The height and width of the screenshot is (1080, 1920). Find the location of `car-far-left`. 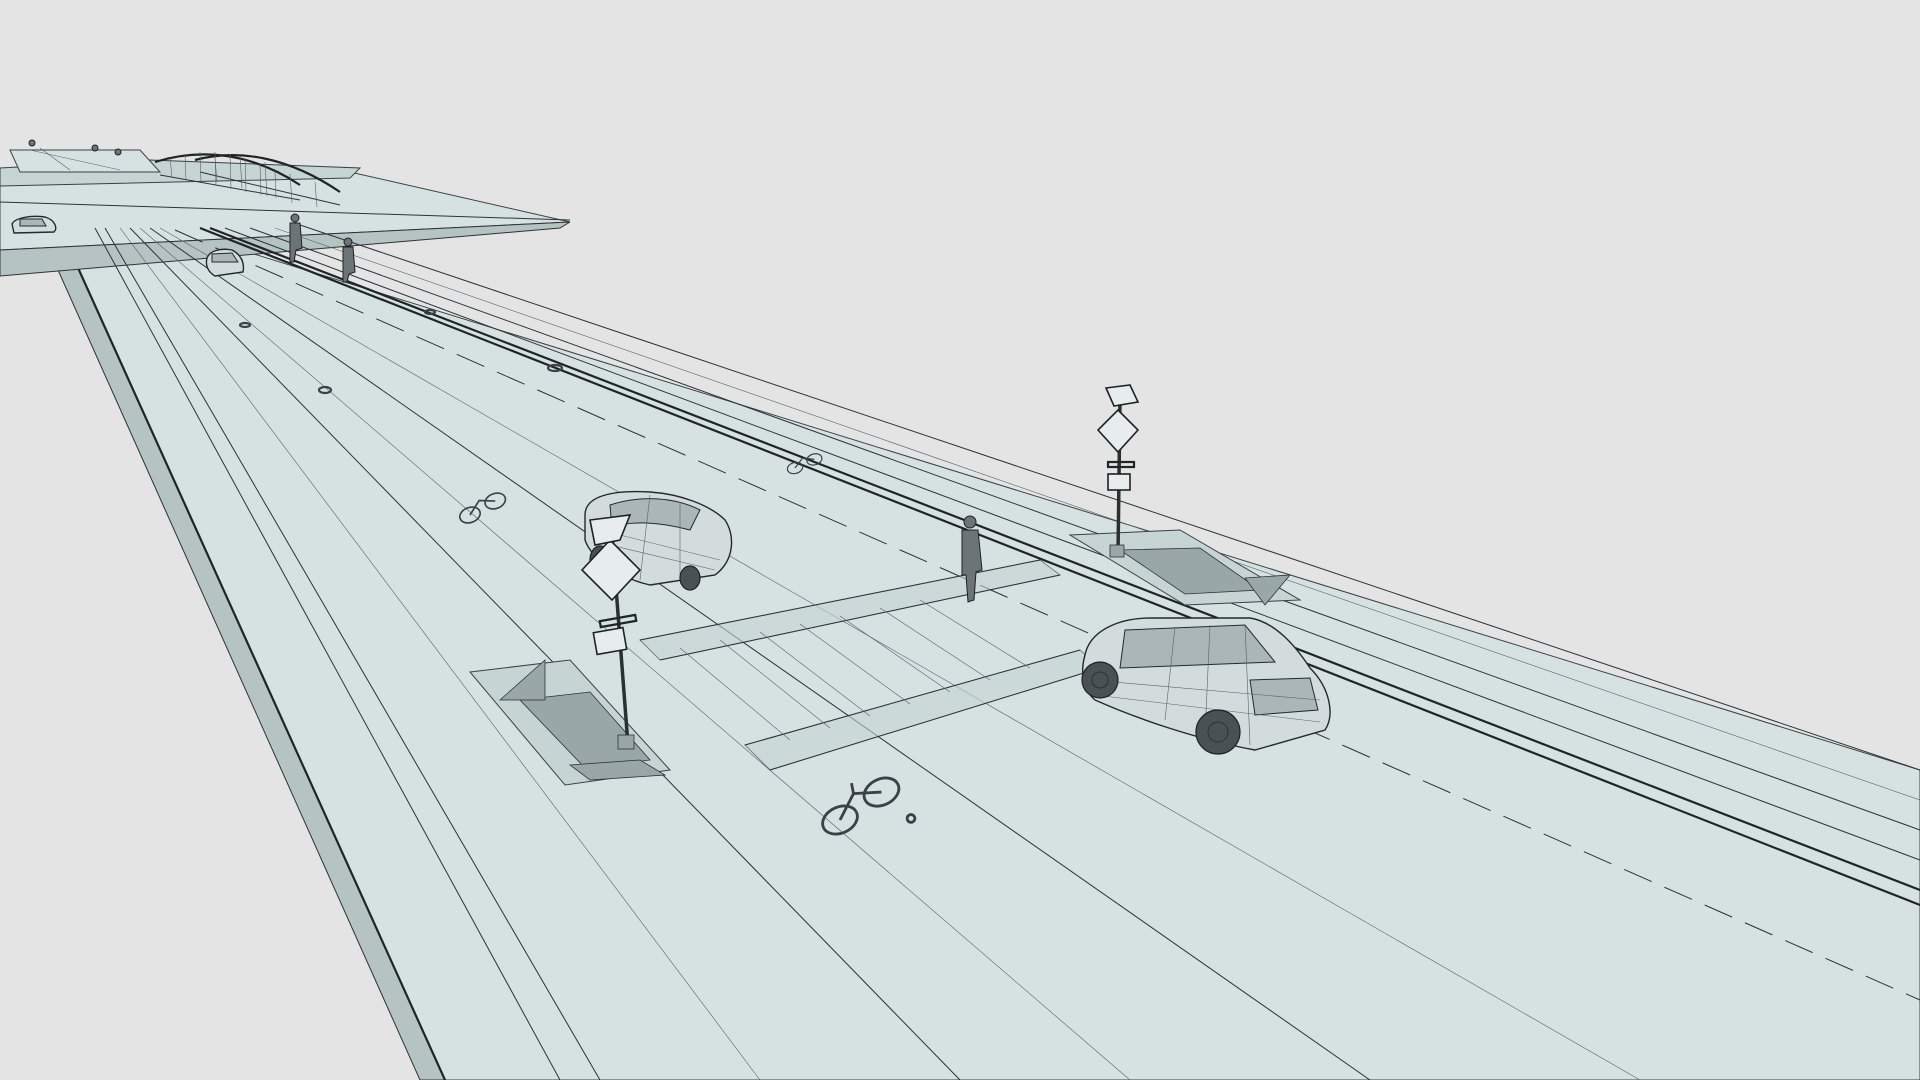

car-far-left is located at coordinates (34, 224).